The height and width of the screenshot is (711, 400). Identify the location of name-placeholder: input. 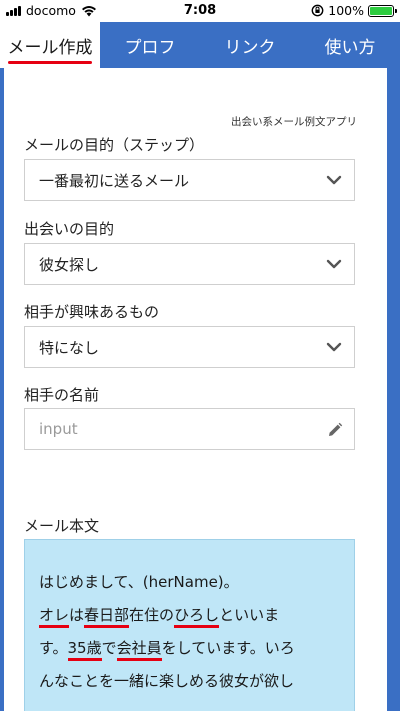
(58, 429).